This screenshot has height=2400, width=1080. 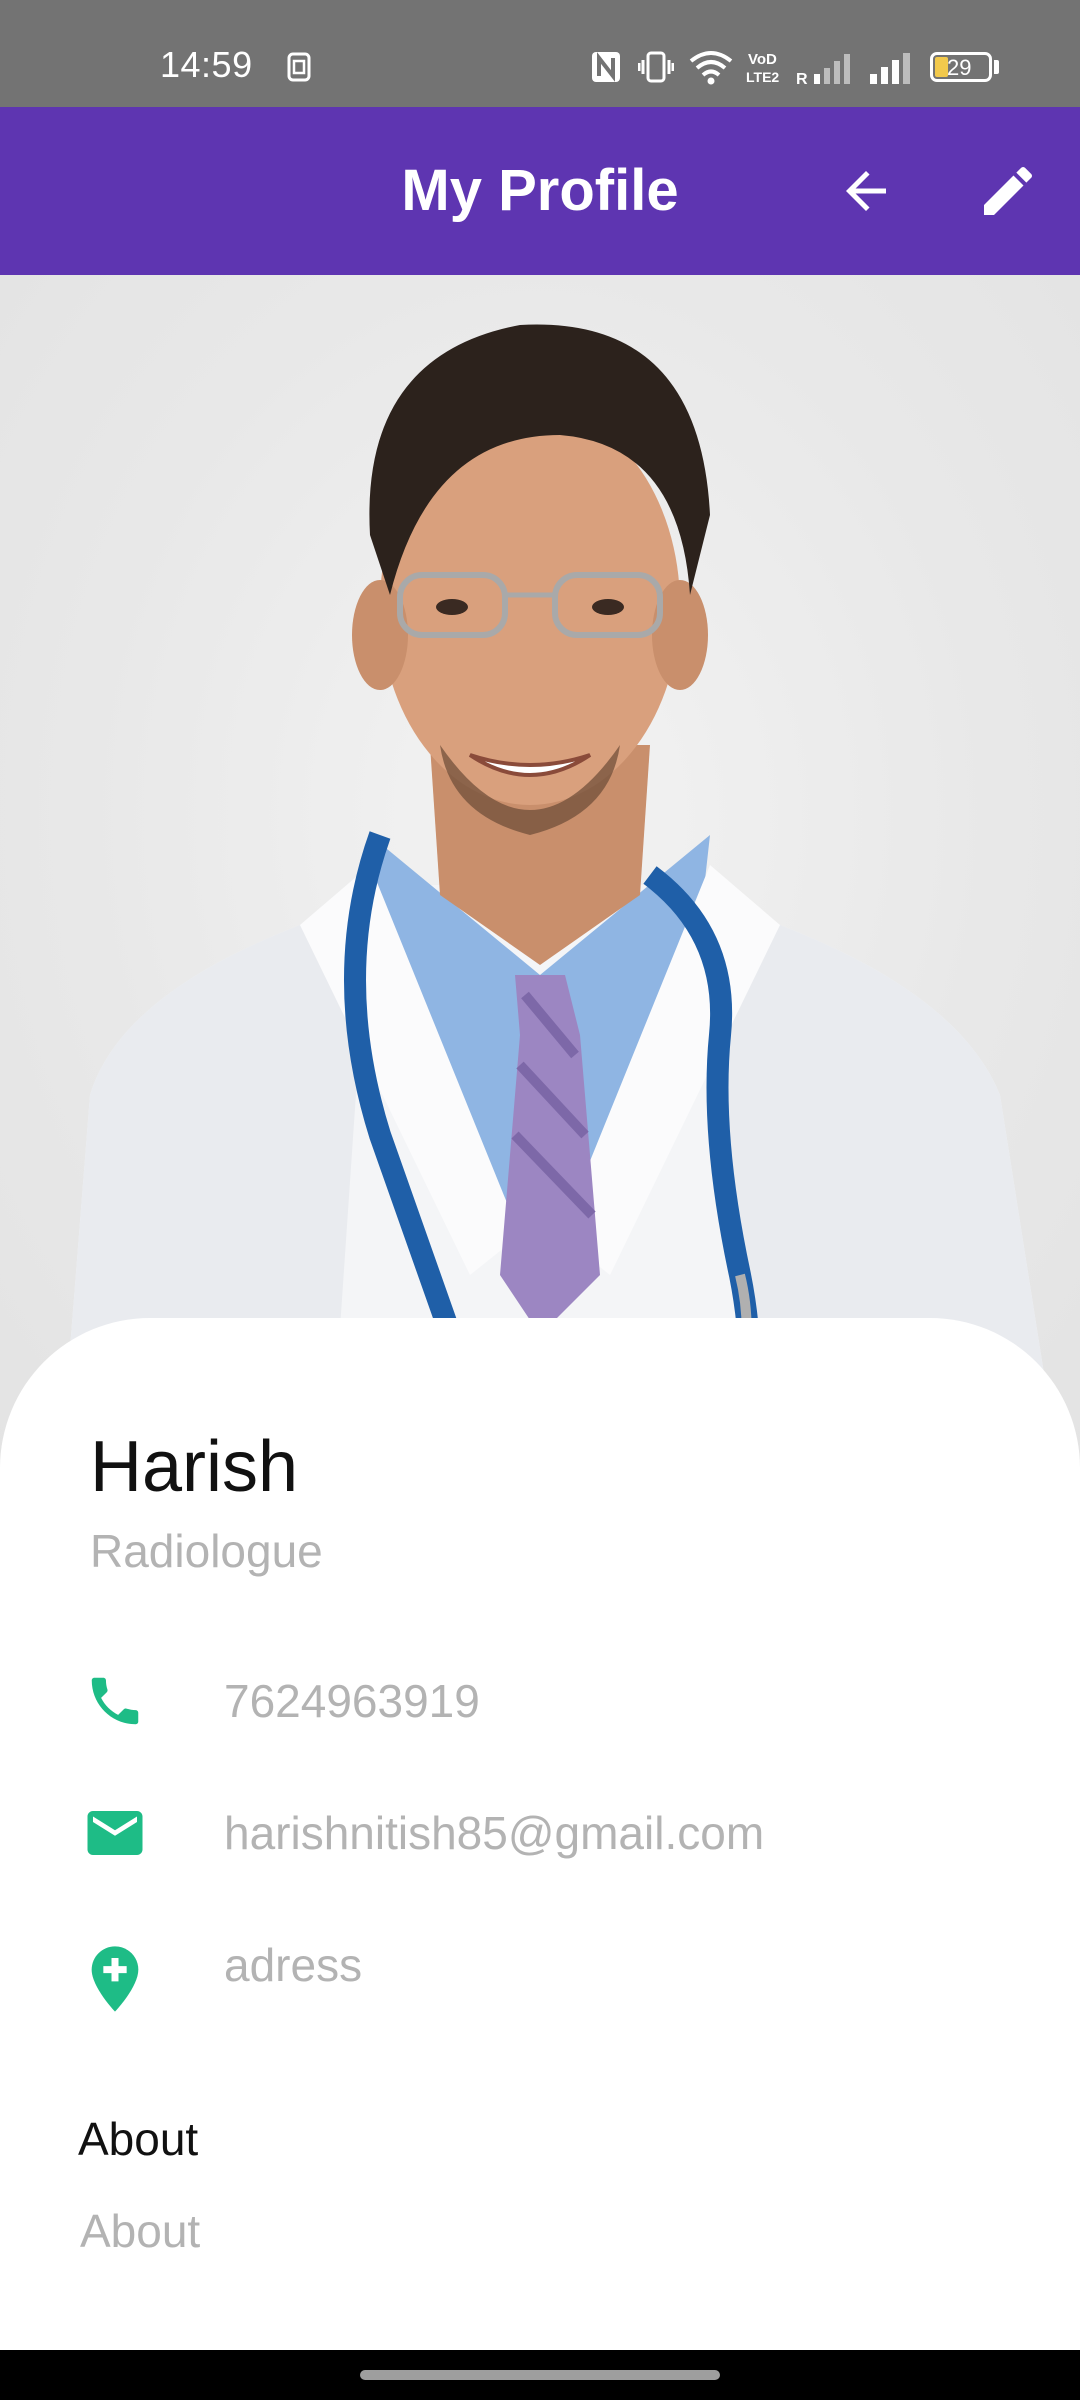 I want to click on vibrate-icon, so click(x=656, y=67).